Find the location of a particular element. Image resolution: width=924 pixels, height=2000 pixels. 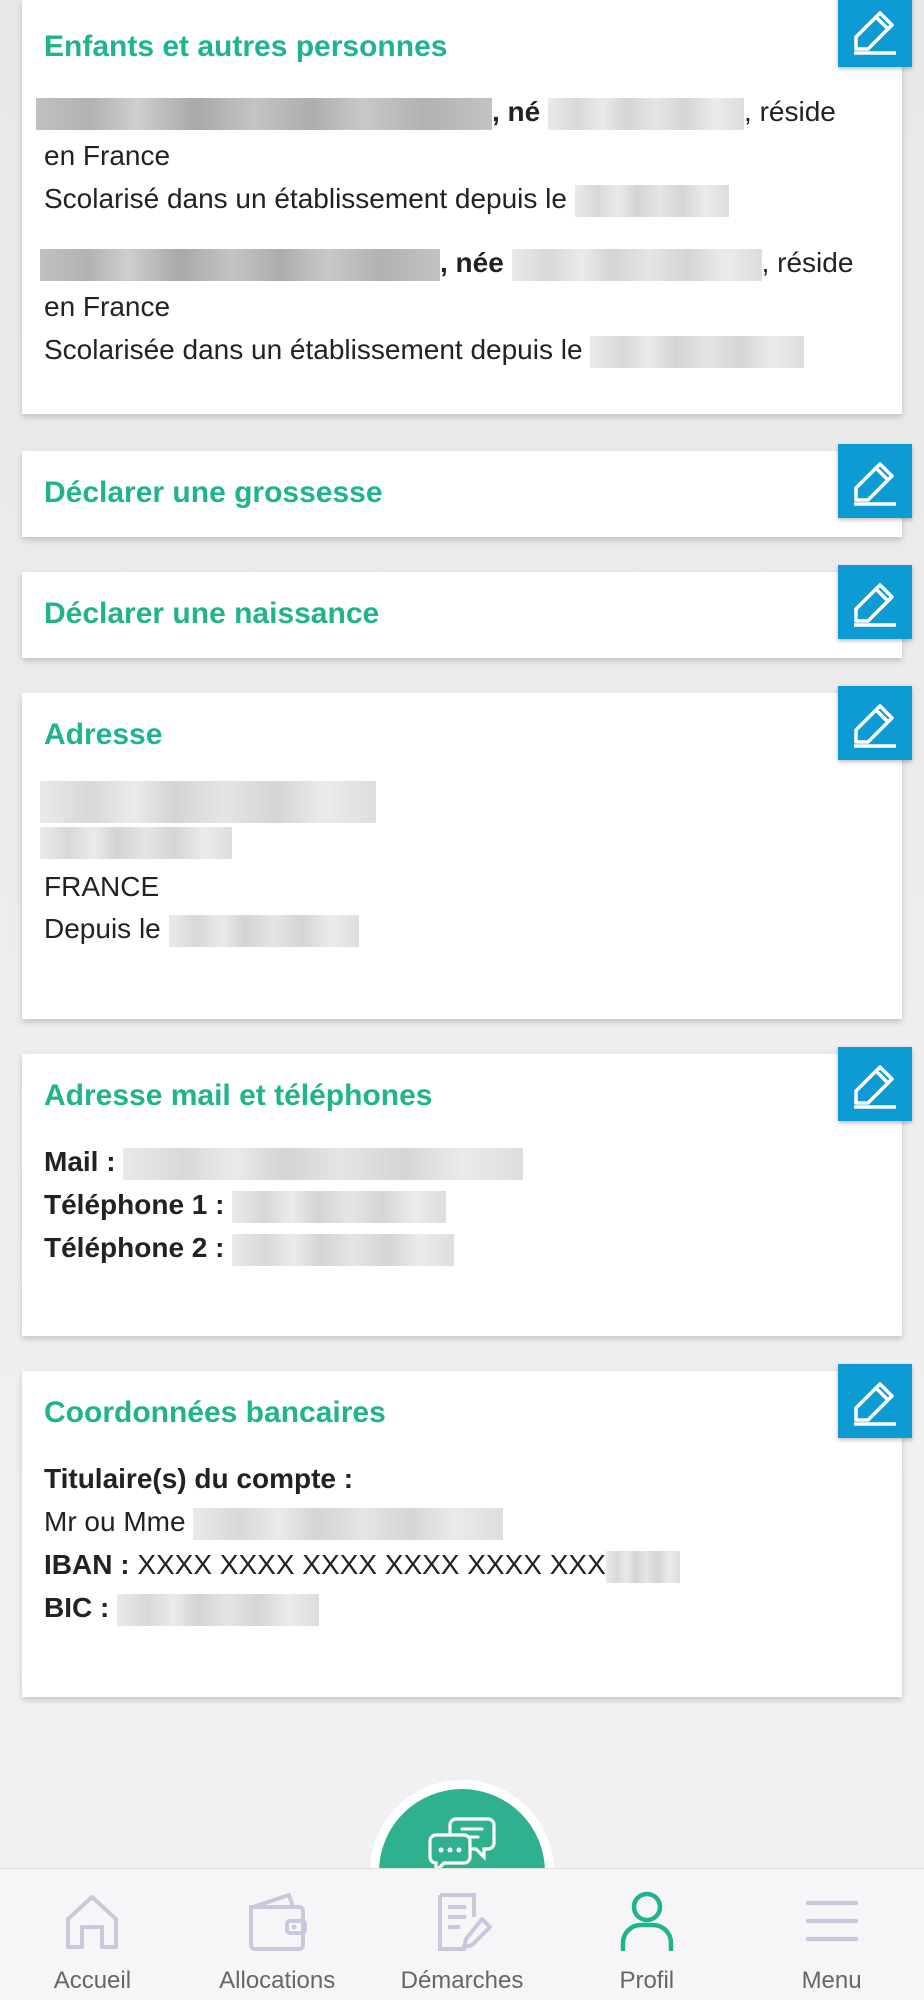

child1-line2: en France is located at coordinates (107, 155).